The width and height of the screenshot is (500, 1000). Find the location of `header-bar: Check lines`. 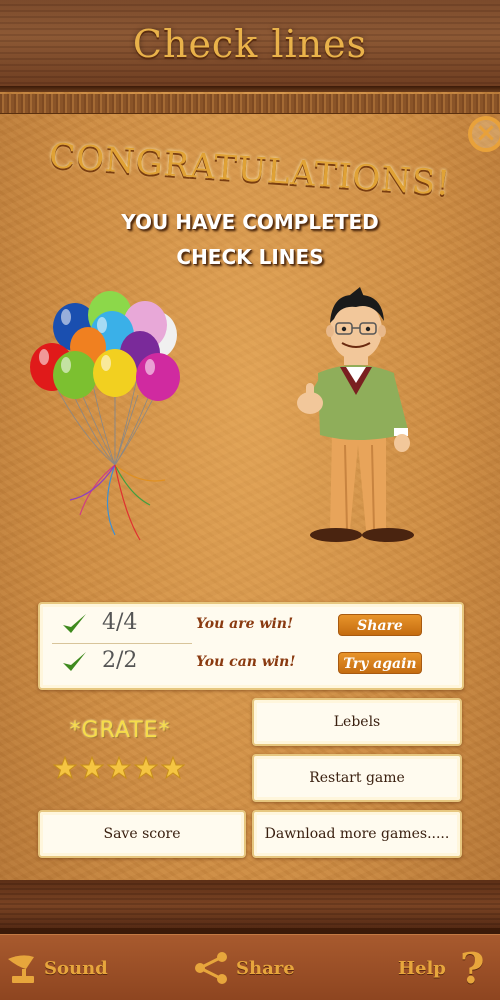

header-bar: Check lines is located at coordinates (250, 46).